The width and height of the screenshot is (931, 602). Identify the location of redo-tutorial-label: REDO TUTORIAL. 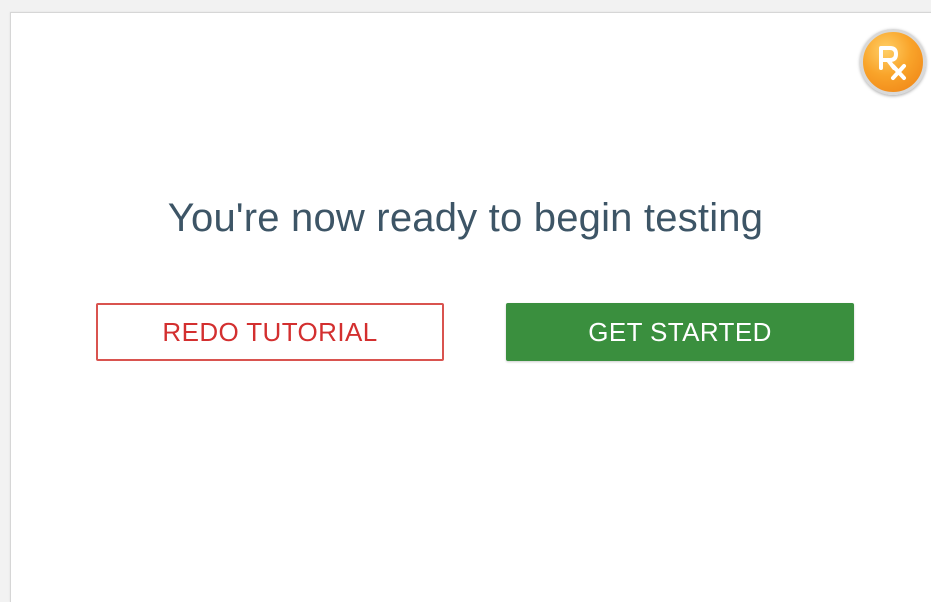
(270, 331).